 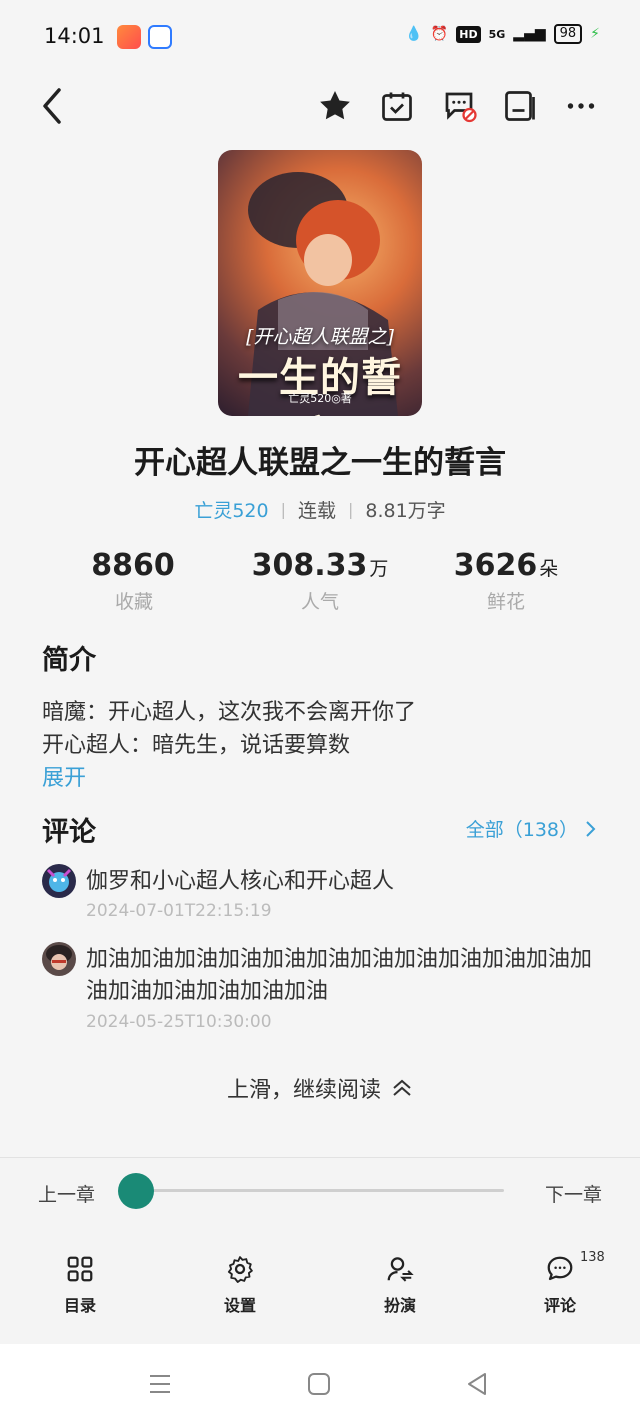 What do you see at coordinates (231, 509) in the screenshot?
I see `author-link: 亡灵520` at bounding box center [231, 509].